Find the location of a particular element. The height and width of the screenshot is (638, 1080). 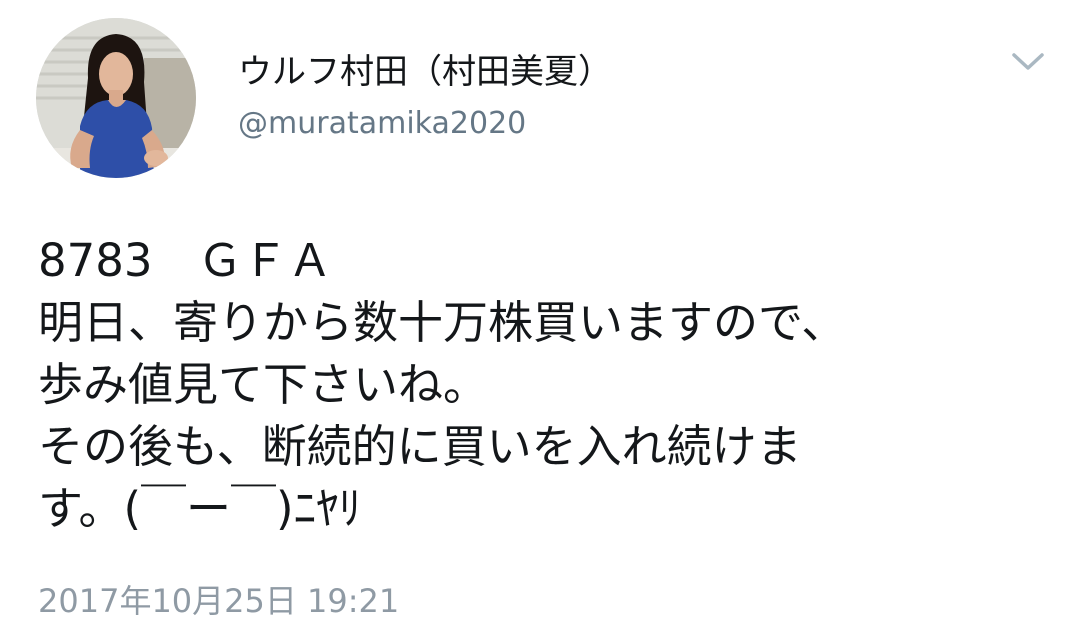

profile-photo-icon is located at coordinates (116, 98).